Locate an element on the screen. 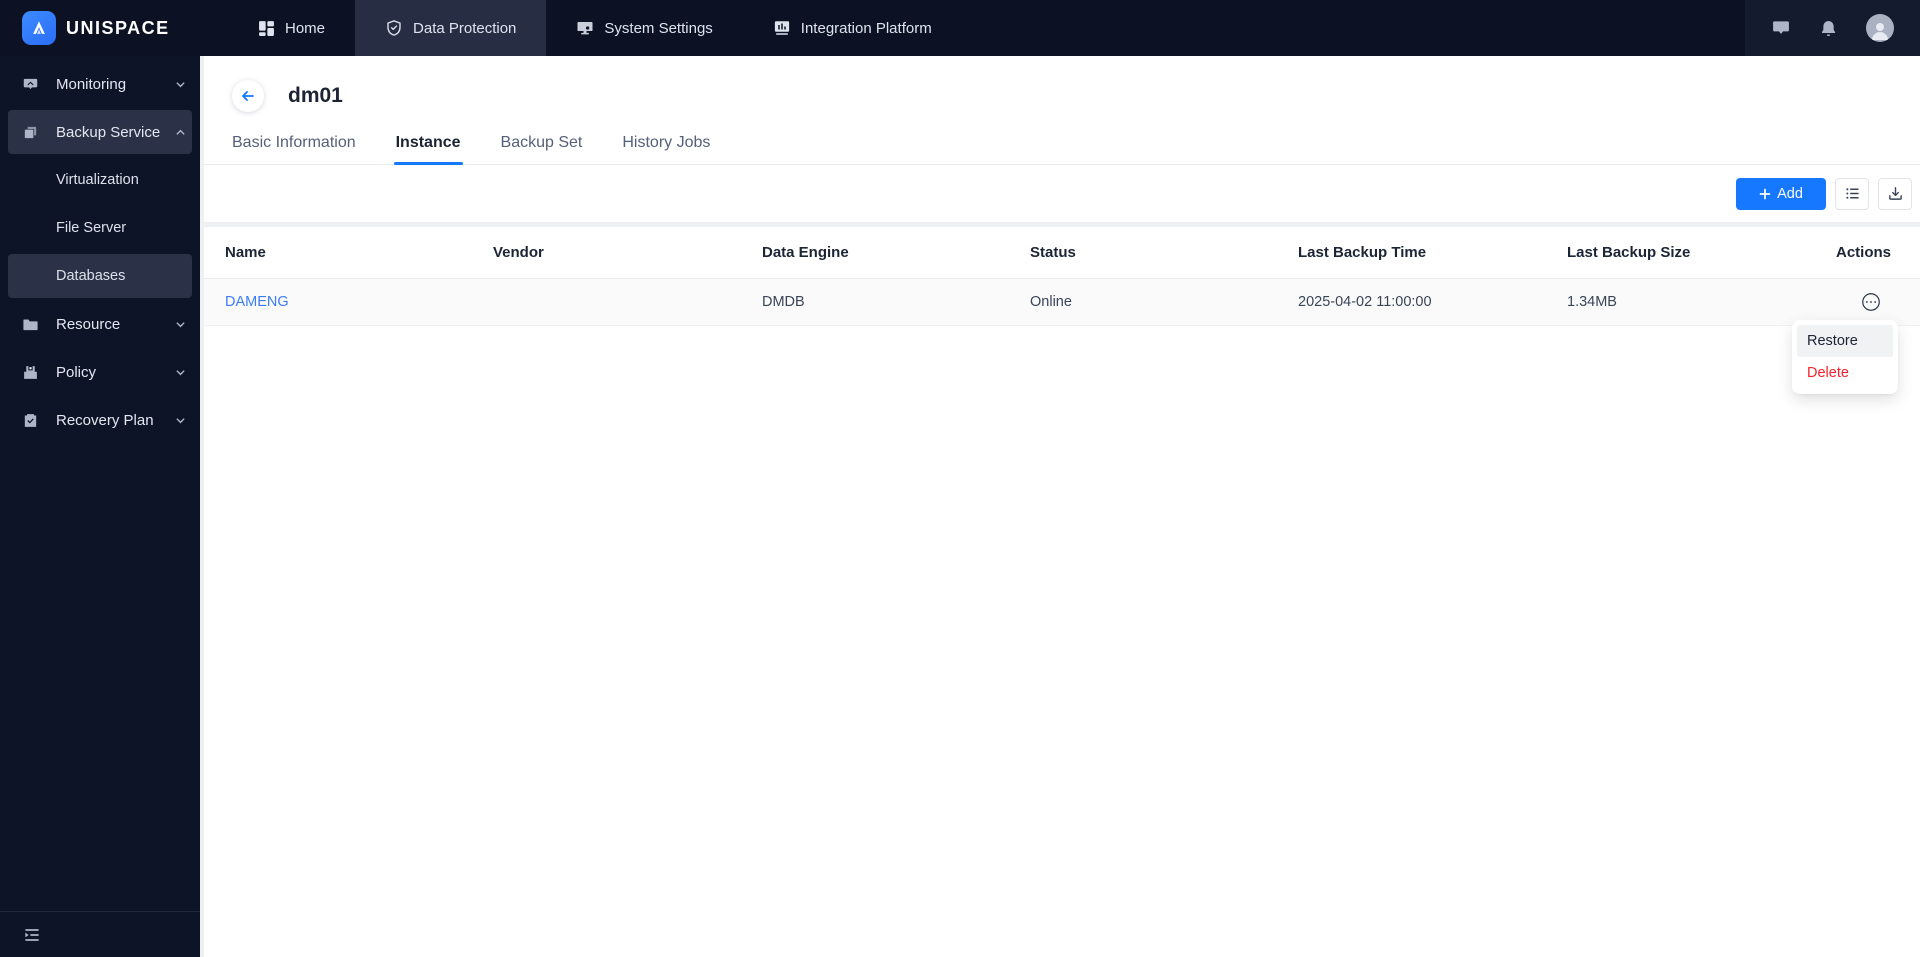 This screenshot has height=957, width=1920. actions-dropdown-menu: Restore Delete is located at coordinates (1845, 357).